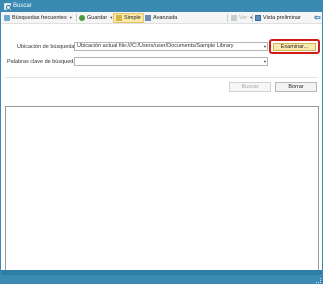 This screenshot has height=284, width=323. What do you see at coordinates (234, 18) in the screenshot?
I see `view-icon` at bounding box center [234, 18].